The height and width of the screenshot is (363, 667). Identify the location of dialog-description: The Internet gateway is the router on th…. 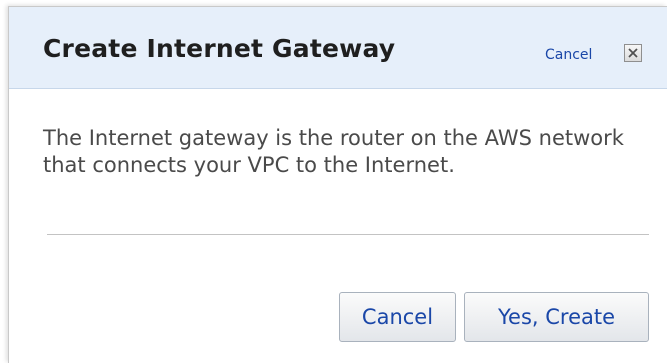
(333, 151).